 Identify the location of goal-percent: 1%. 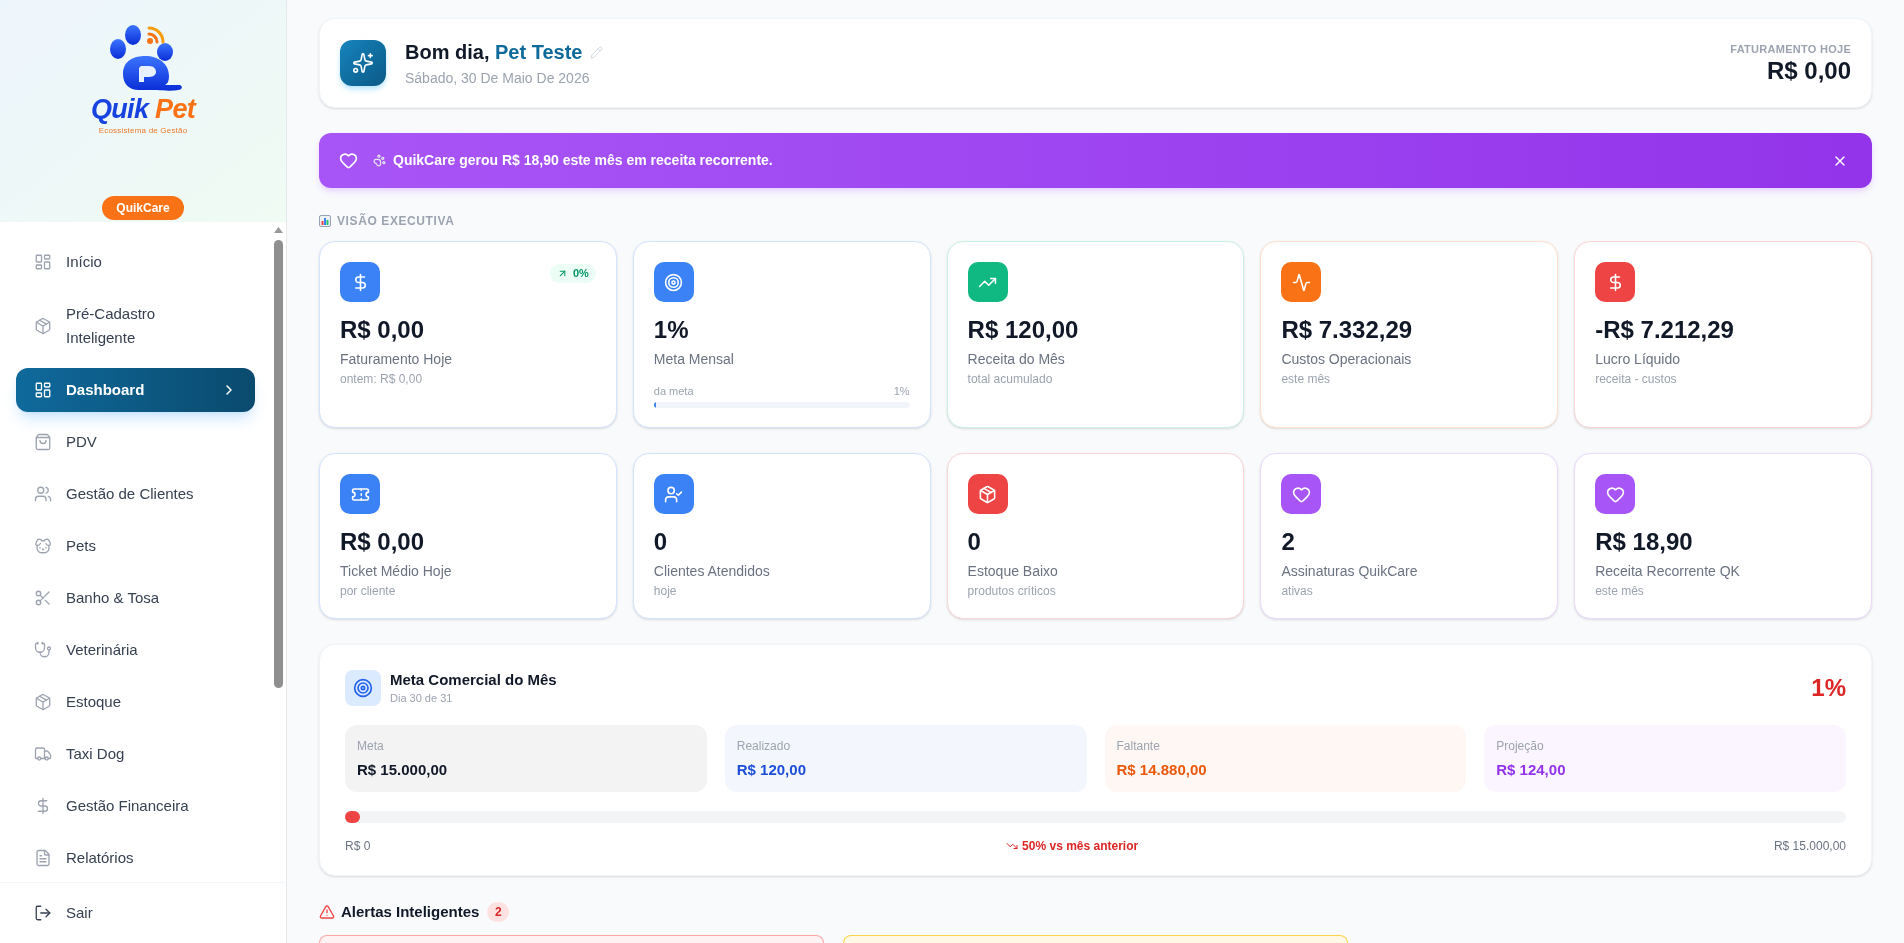
(1828, 687).